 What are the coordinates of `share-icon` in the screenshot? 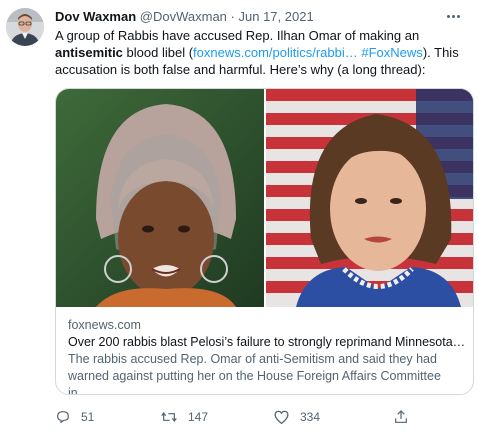 It's located at (401, 417).